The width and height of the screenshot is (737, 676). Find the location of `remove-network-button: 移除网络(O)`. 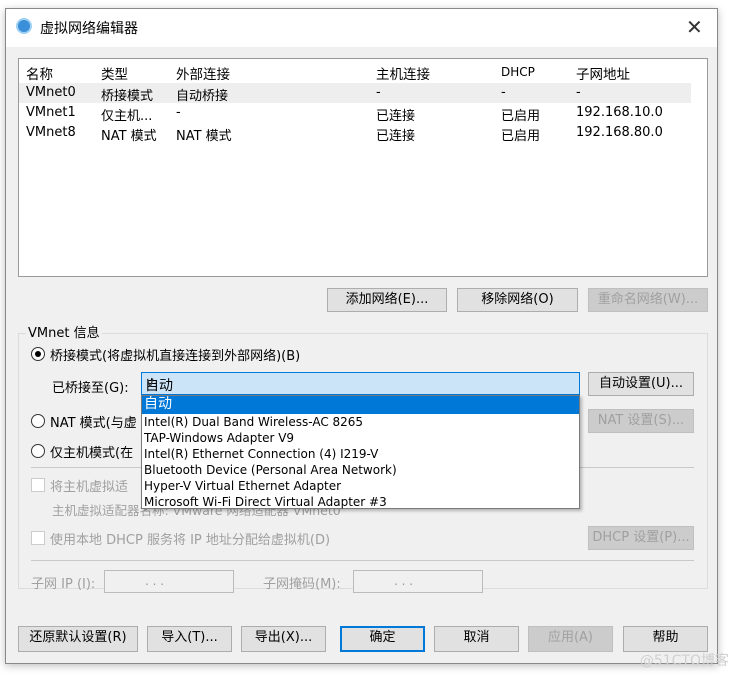

remove-network-button: 移除网络(O) is located at coordinates (517, 300).